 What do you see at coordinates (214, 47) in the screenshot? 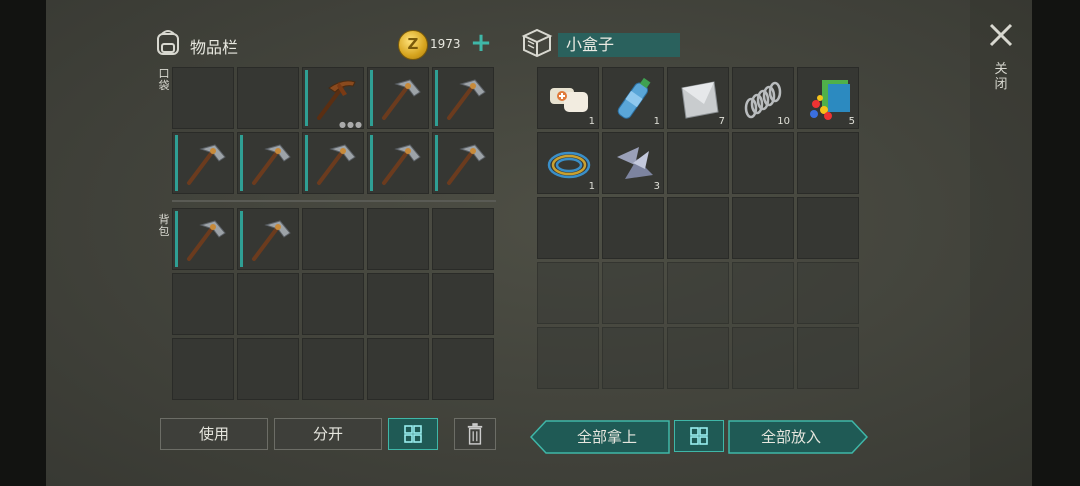
I see `inventory-title: 物品栏` at bounding box center [214, 47].